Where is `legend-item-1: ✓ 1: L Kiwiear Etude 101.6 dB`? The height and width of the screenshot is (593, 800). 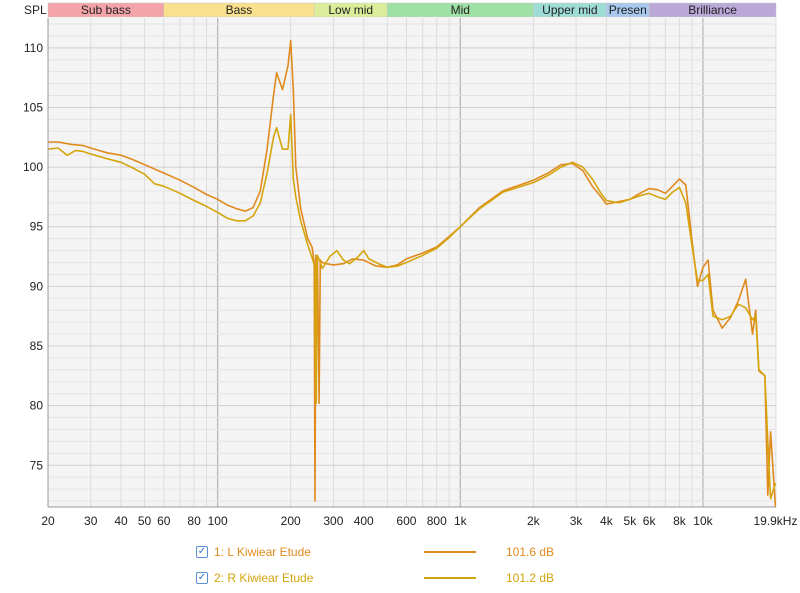
legend-item-1: ✓ 1: L Kiwiear Etude 101.6 dB is located at coordinates (375, 552).